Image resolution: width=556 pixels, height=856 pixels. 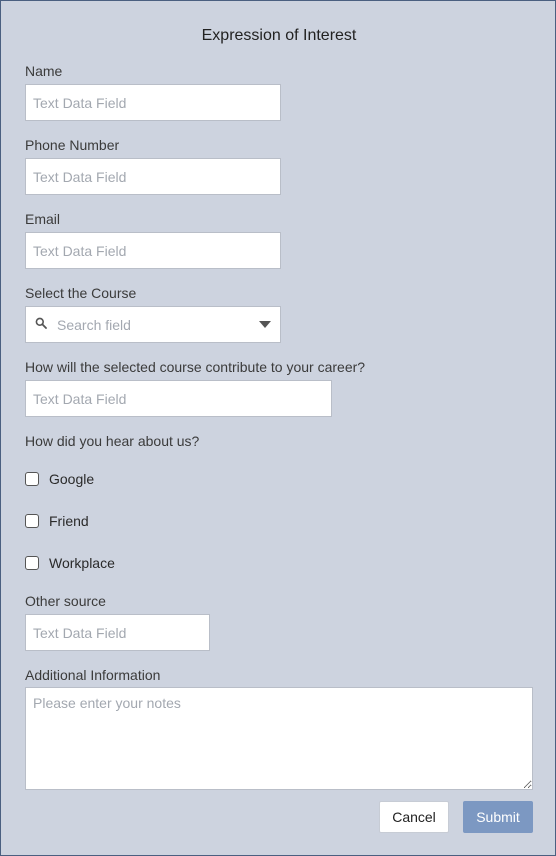 What do you see at coordinates (414, 817) in the screenshot?
I see `cancel-button: Cancel` at bounding box center [414, 817].